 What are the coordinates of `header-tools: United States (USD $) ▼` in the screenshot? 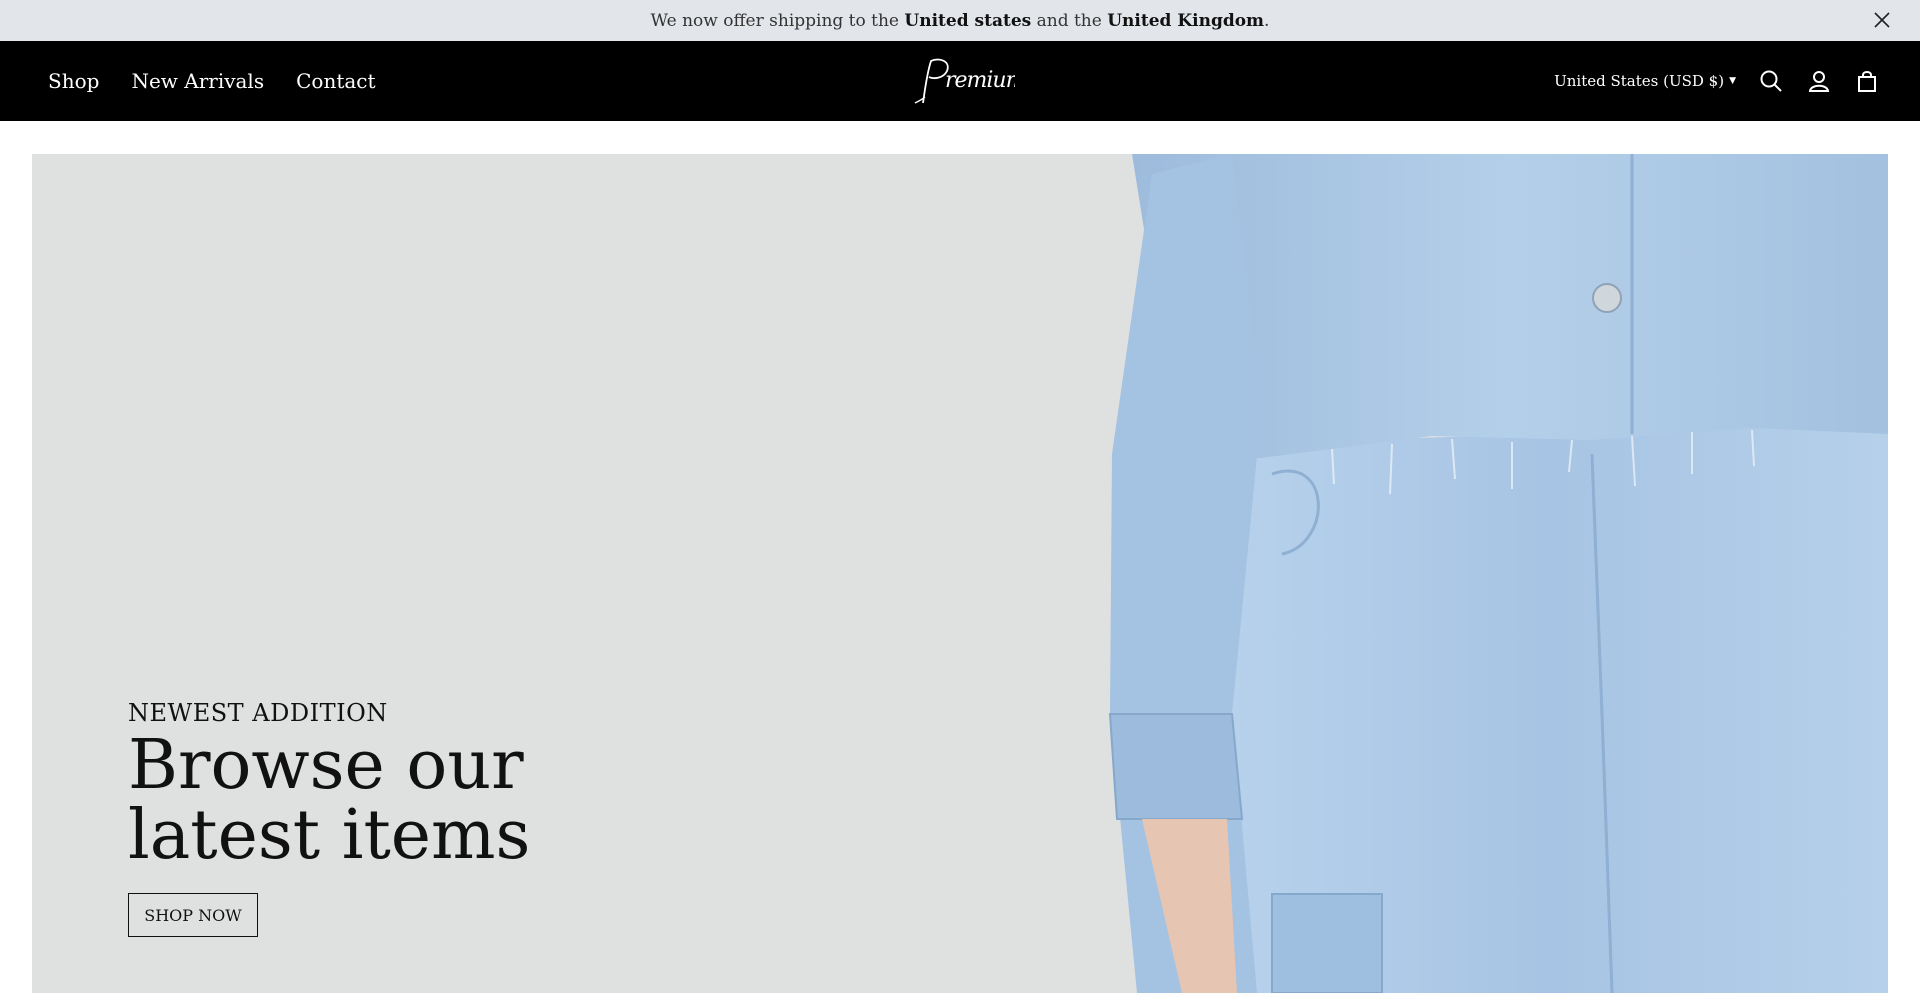 It's located at (1717, 81).